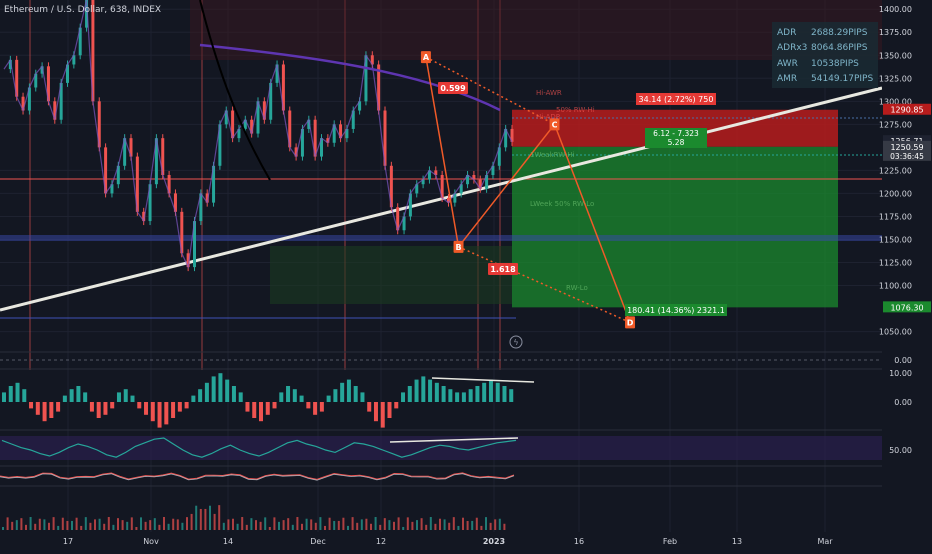  I want to click on target-zone, so click(675, 227).